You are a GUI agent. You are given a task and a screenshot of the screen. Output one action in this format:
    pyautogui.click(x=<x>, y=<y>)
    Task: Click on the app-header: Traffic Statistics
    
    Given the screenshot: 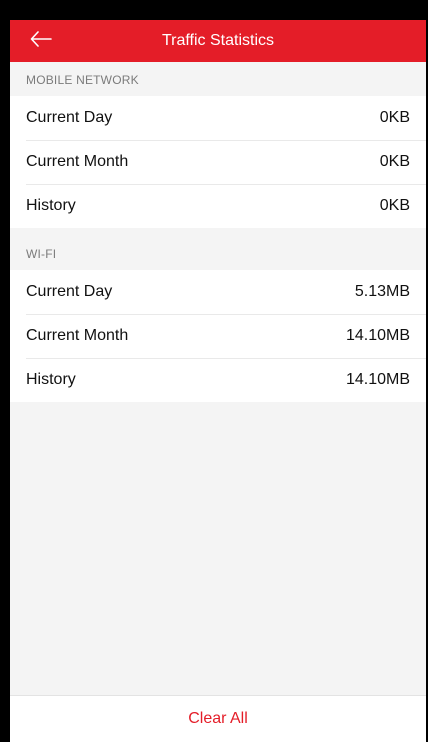 What is the action you would take?
    pyautogui.click(x=218, y=41)
    